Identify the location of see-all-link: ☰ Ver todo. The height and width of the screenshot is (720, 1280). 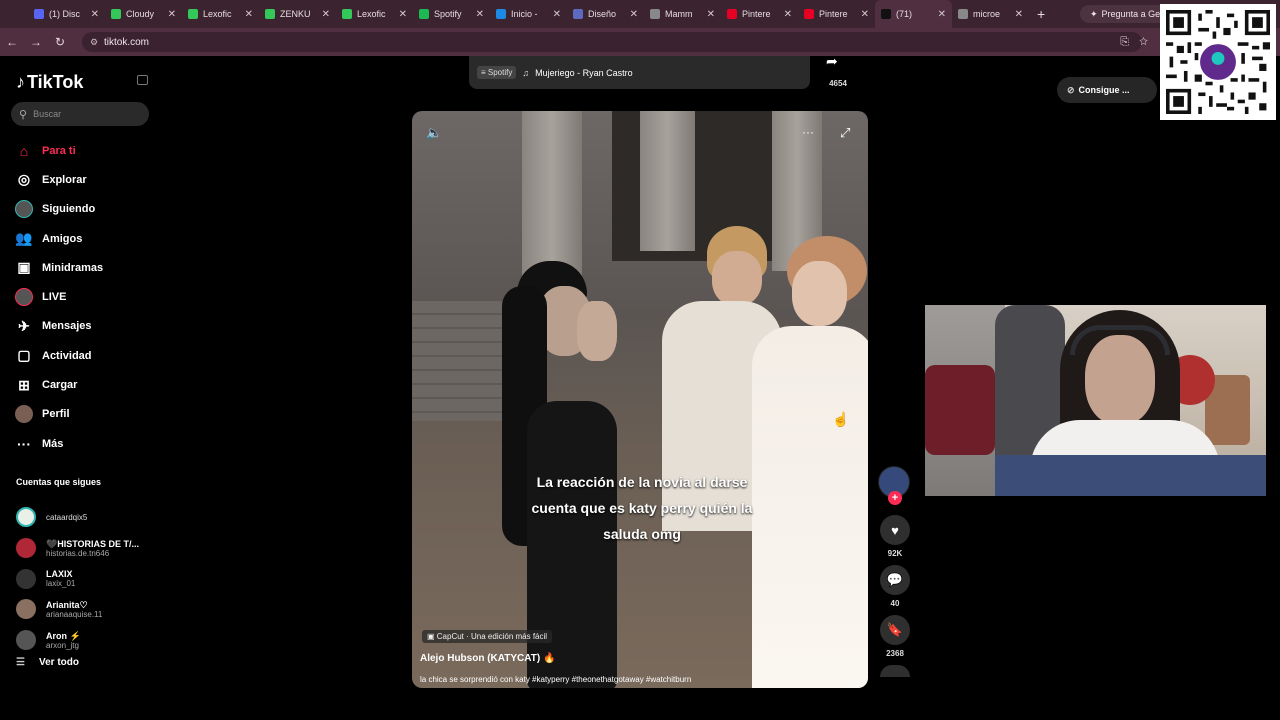
(77, 662).